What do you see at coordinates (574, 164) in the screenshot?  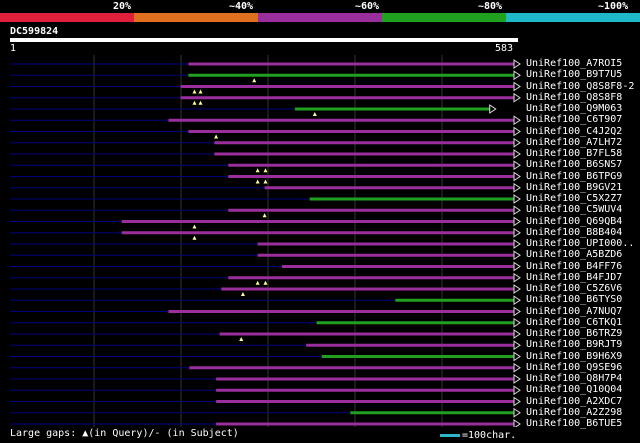 I see `hit-label: UniRef100_B6SNS7` at bounding box center [574, 164].